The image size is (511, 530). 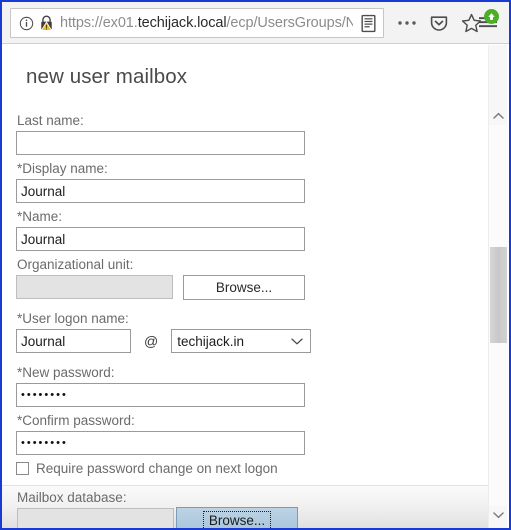 What do you see at coordinates (75, 264) in the screenshot?
I see `organizational-unit-label: Organizational unit:` at bounding box center [75, 264].